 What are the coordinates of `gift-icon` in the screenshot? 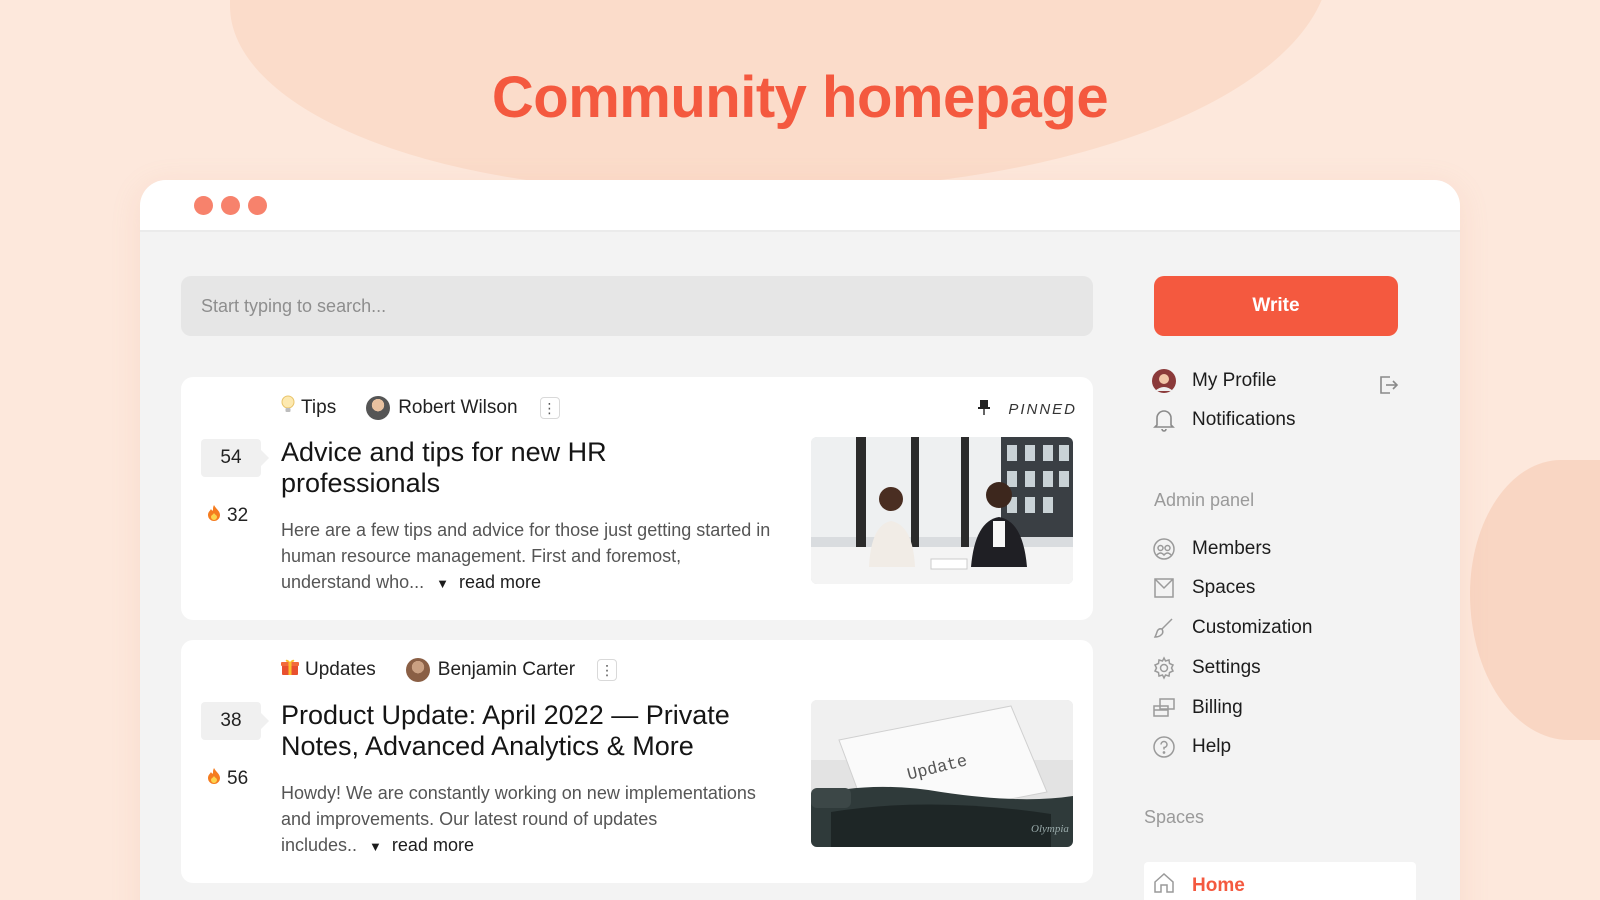 It's located at (290, 670).